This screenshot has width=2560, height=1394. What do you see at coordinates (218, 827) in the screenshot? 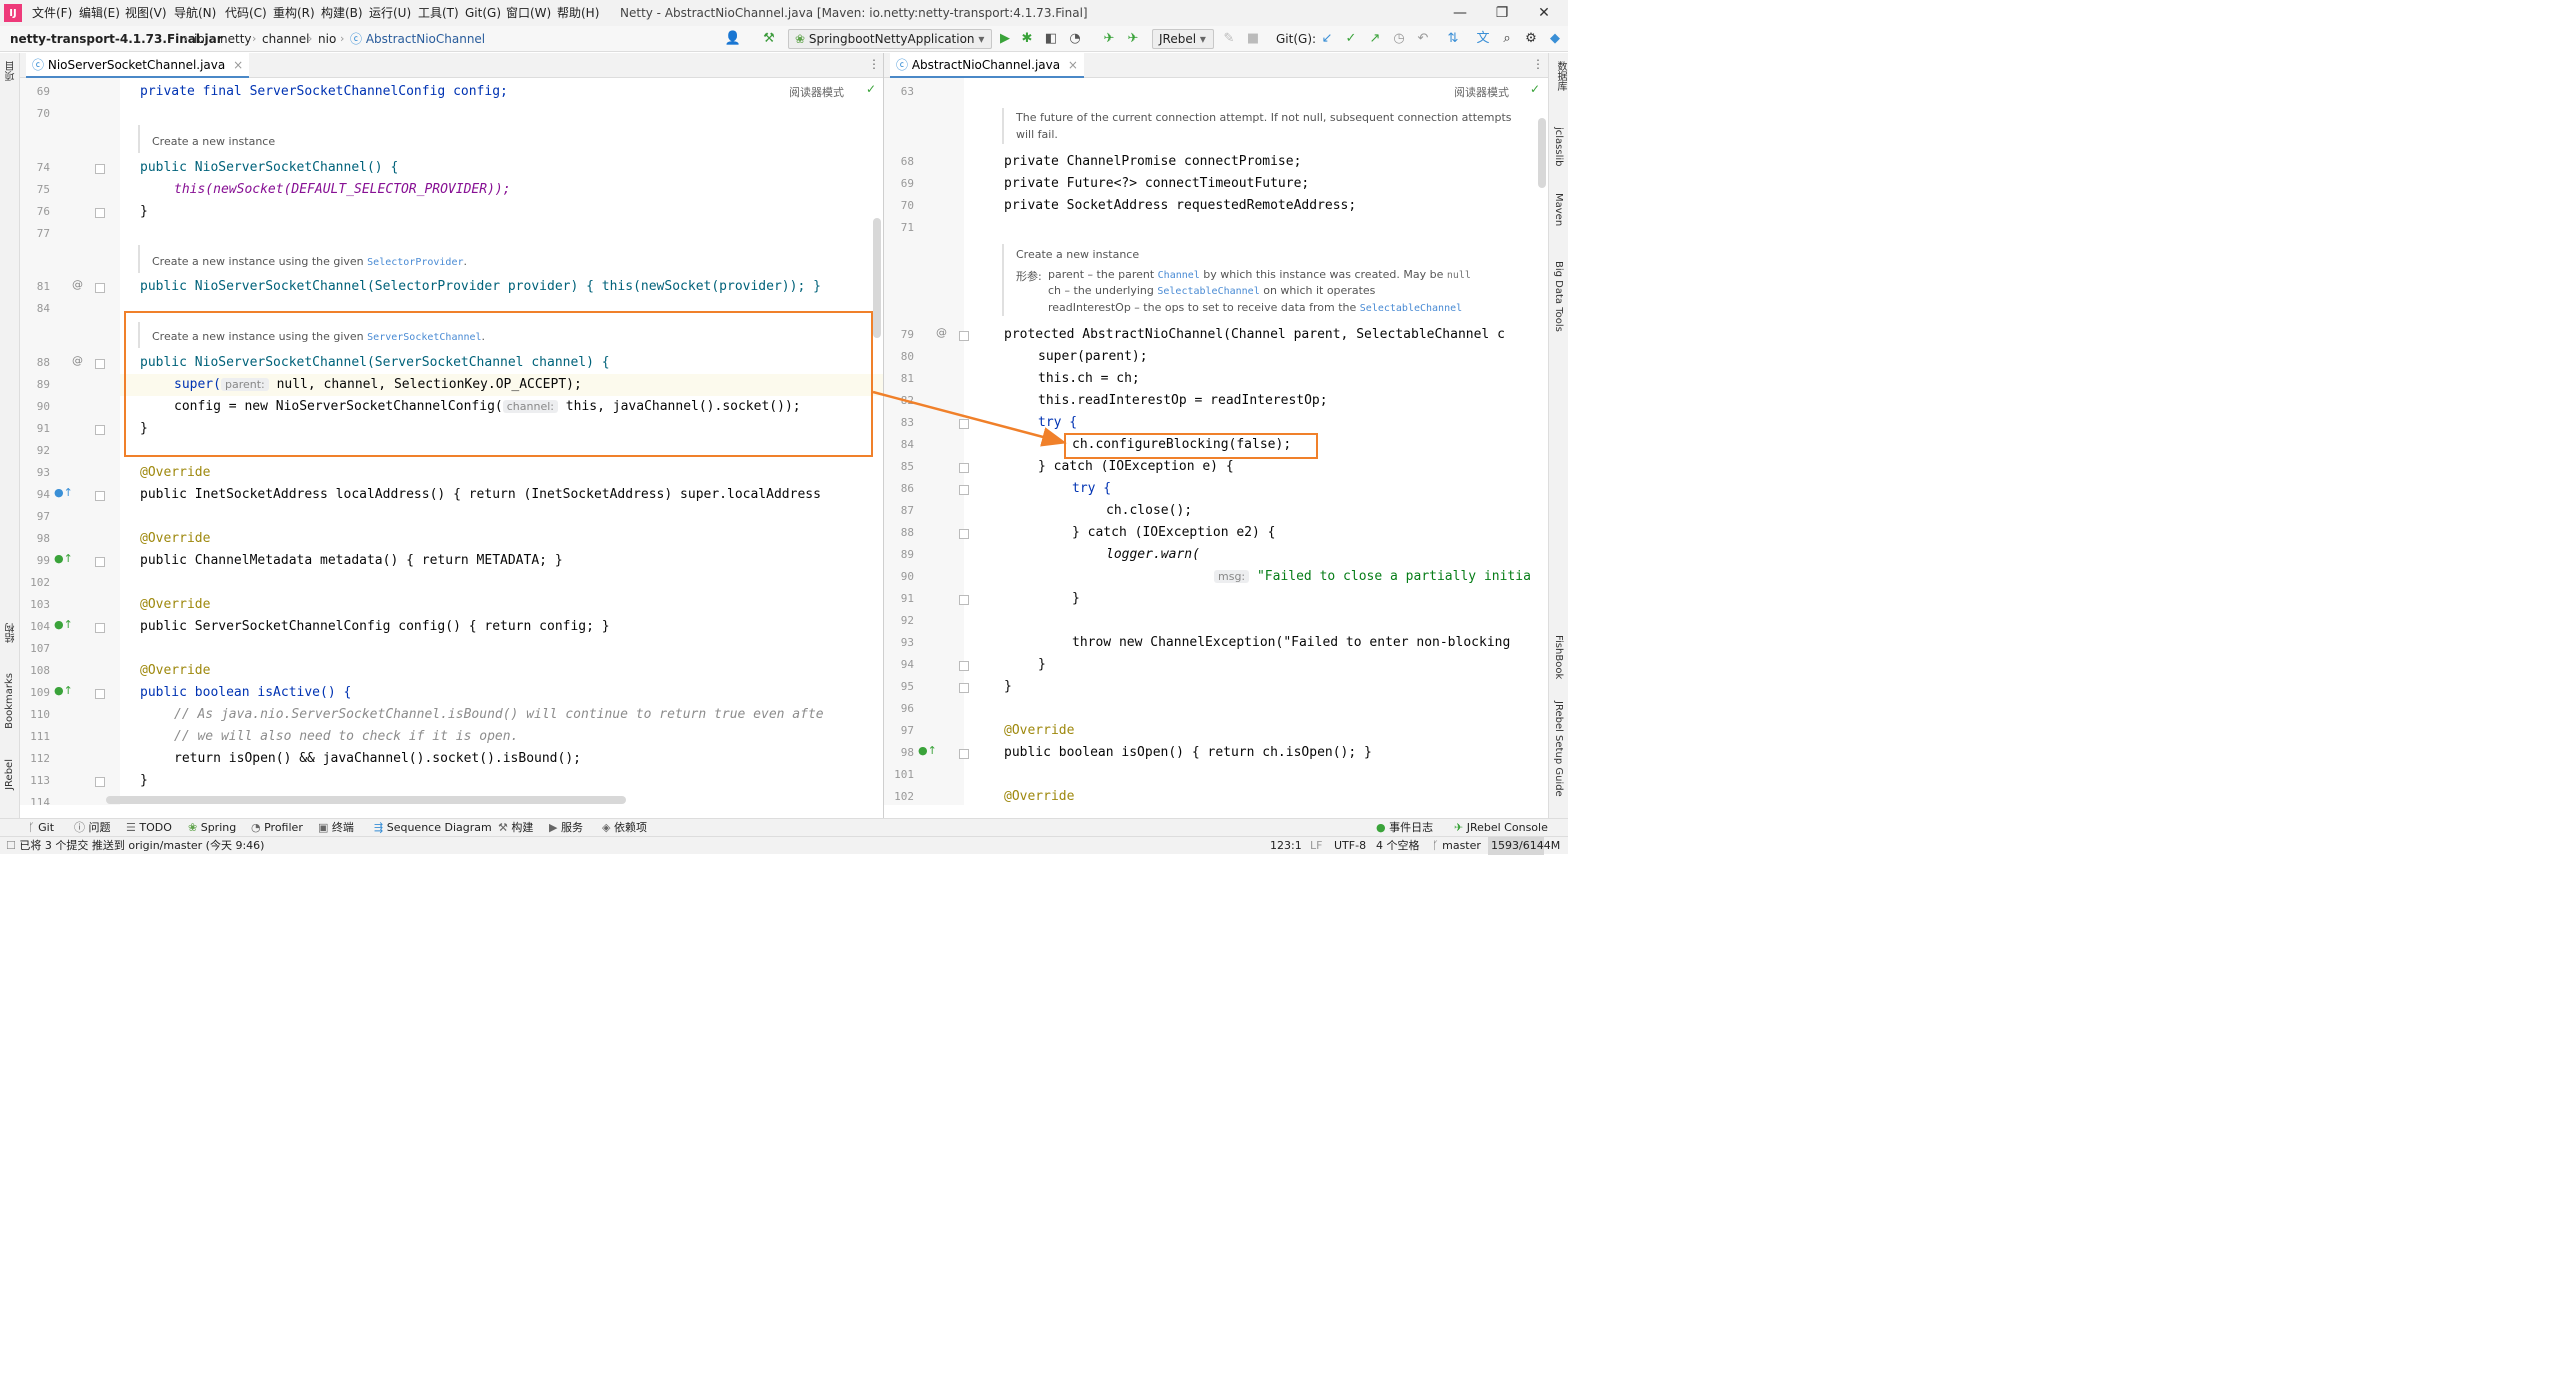
I see `tool-label: Spring` at bounding box center [218, 827].